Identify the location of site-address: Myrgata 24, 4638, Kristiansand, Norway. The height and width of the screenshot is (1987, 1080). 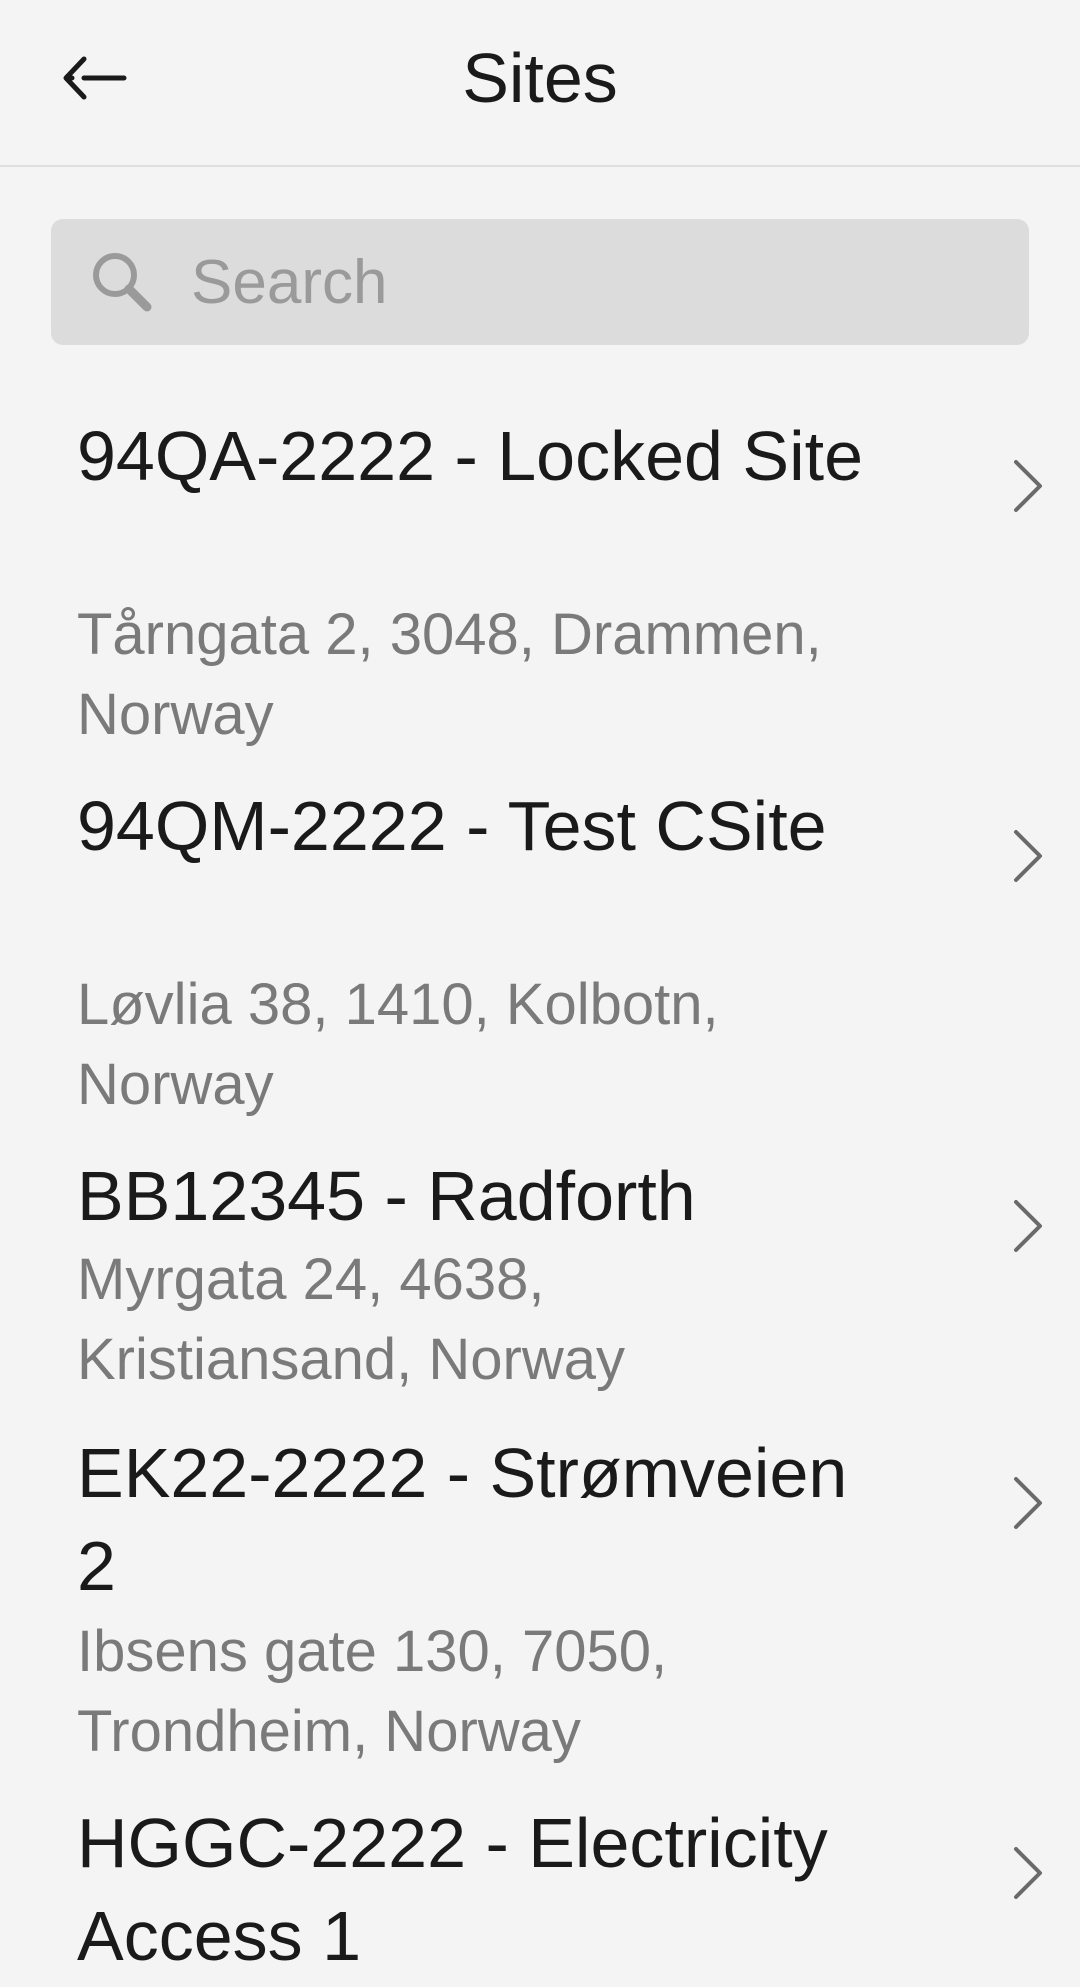
(351, 1319).